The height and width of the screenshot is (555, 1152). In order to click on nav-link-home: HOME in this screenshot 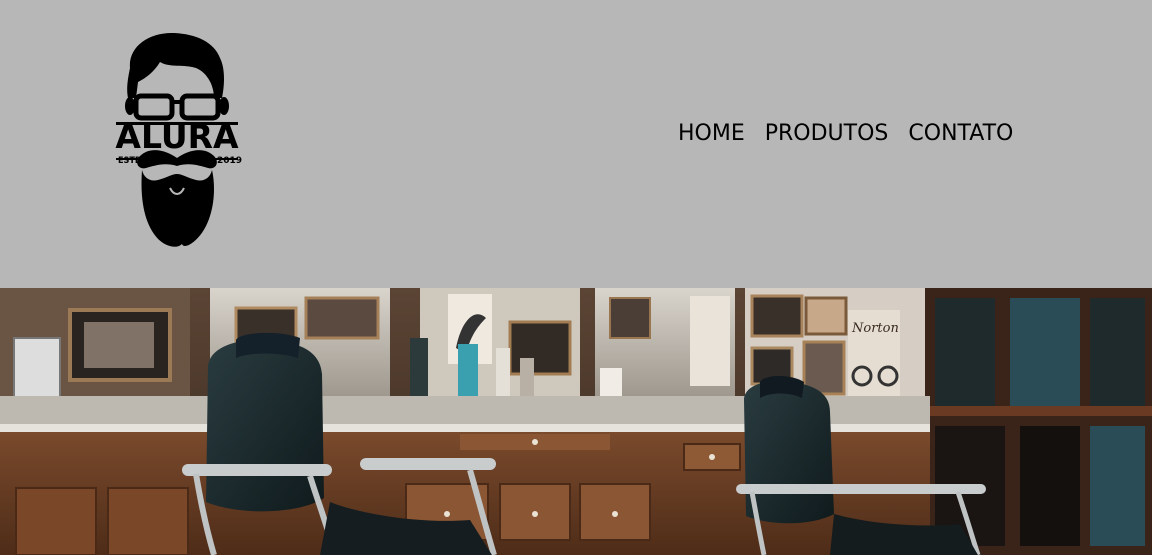, I will do `click(711, 134)`.